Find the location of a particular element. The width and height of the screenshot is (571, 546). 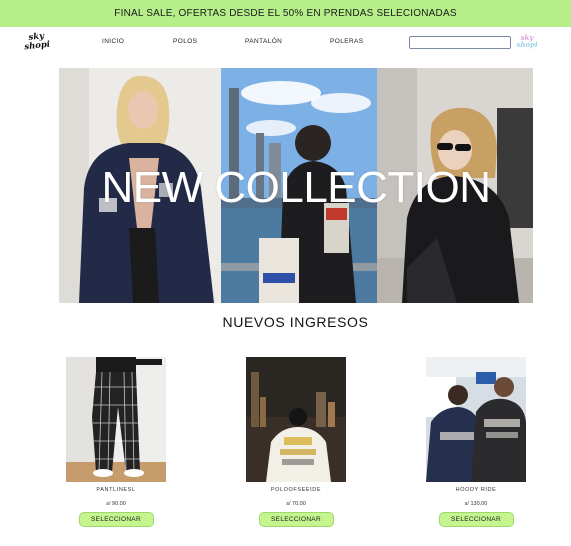

logo-bottom-text: shopi is located at coordinates (37, 45).